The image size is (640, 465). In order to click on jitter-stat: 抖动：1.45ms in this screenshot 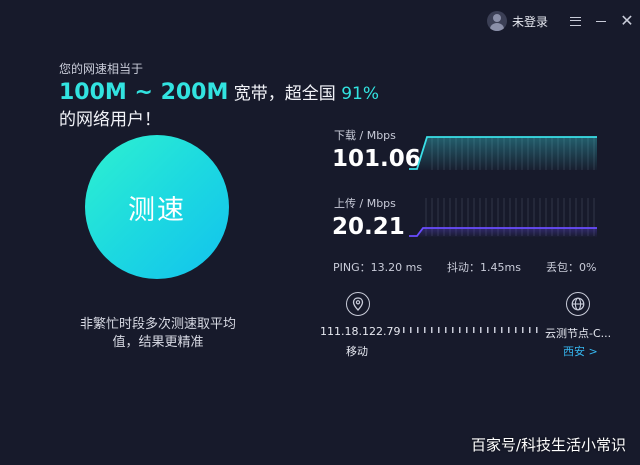, I will do `click(484, 267)`.